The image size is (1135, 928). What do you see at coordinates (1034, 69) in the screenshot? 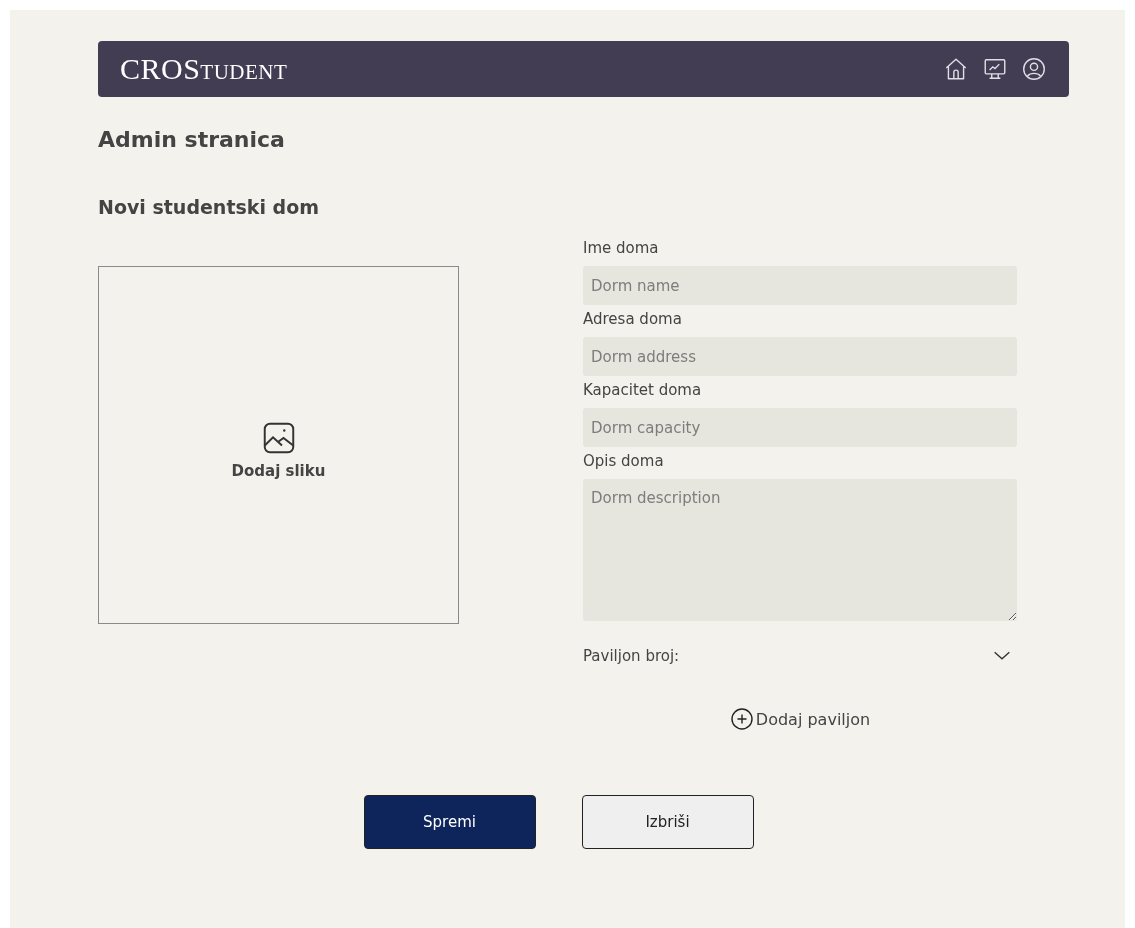
I see `user-icon` at bounding box center [1034, 69].